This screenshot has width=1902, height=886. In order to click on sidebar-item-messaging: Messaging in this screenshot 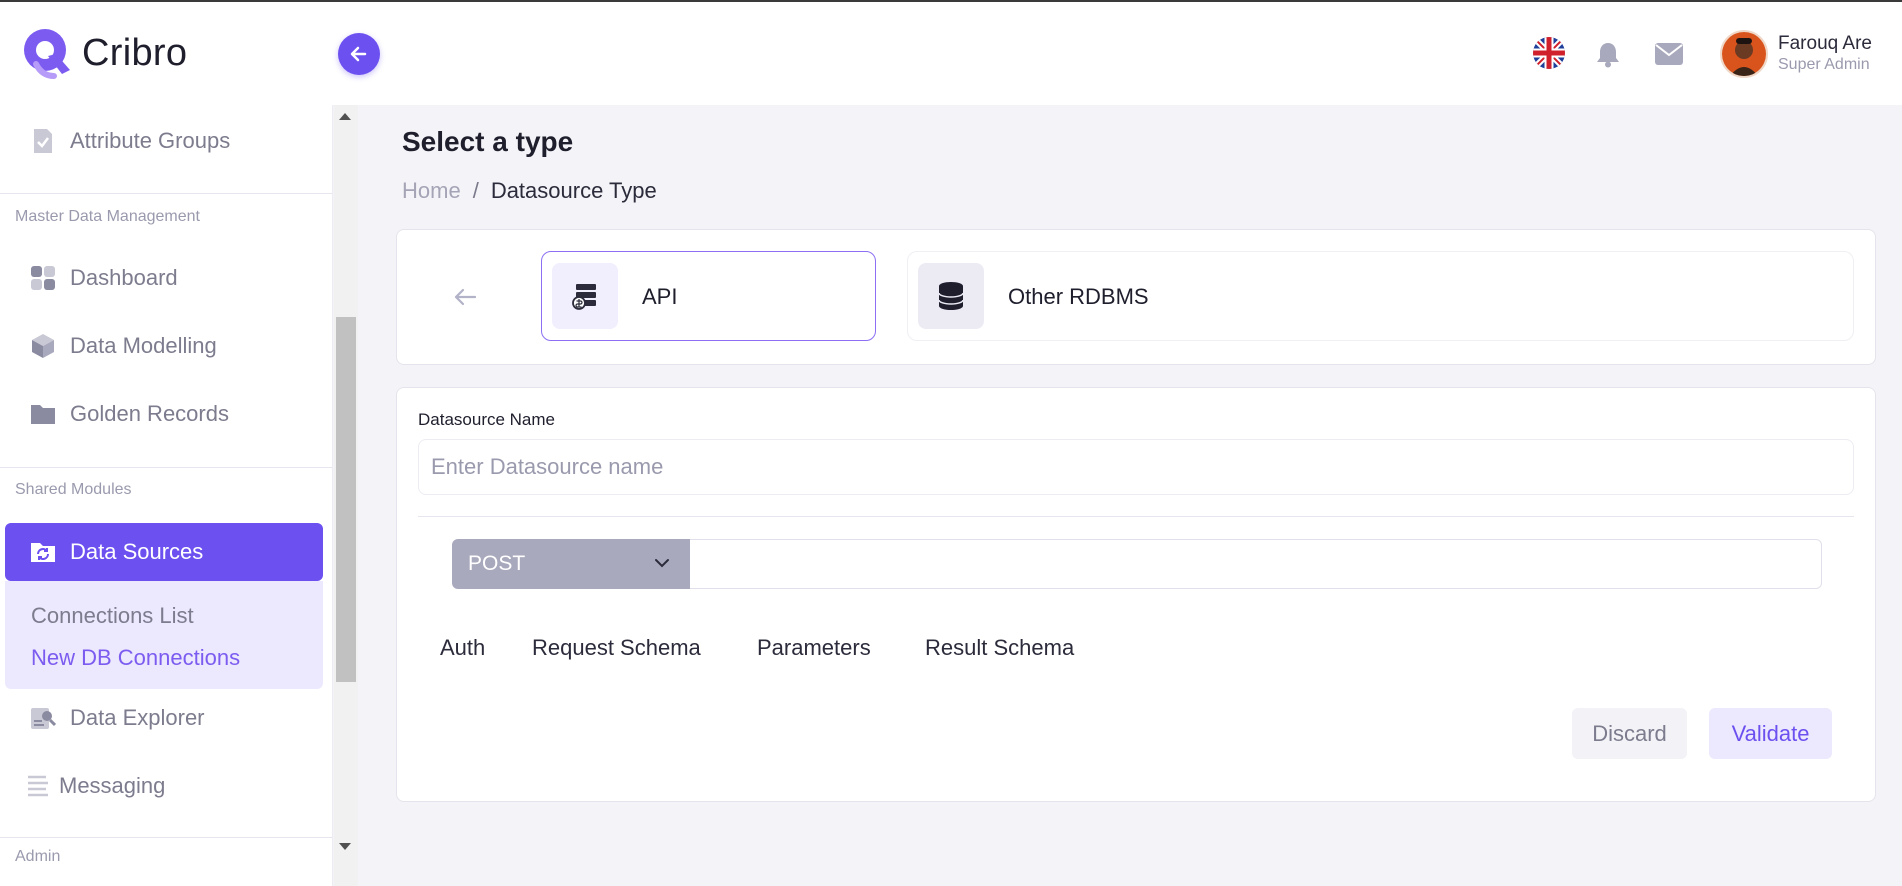, I will do `click(166, 786)`.